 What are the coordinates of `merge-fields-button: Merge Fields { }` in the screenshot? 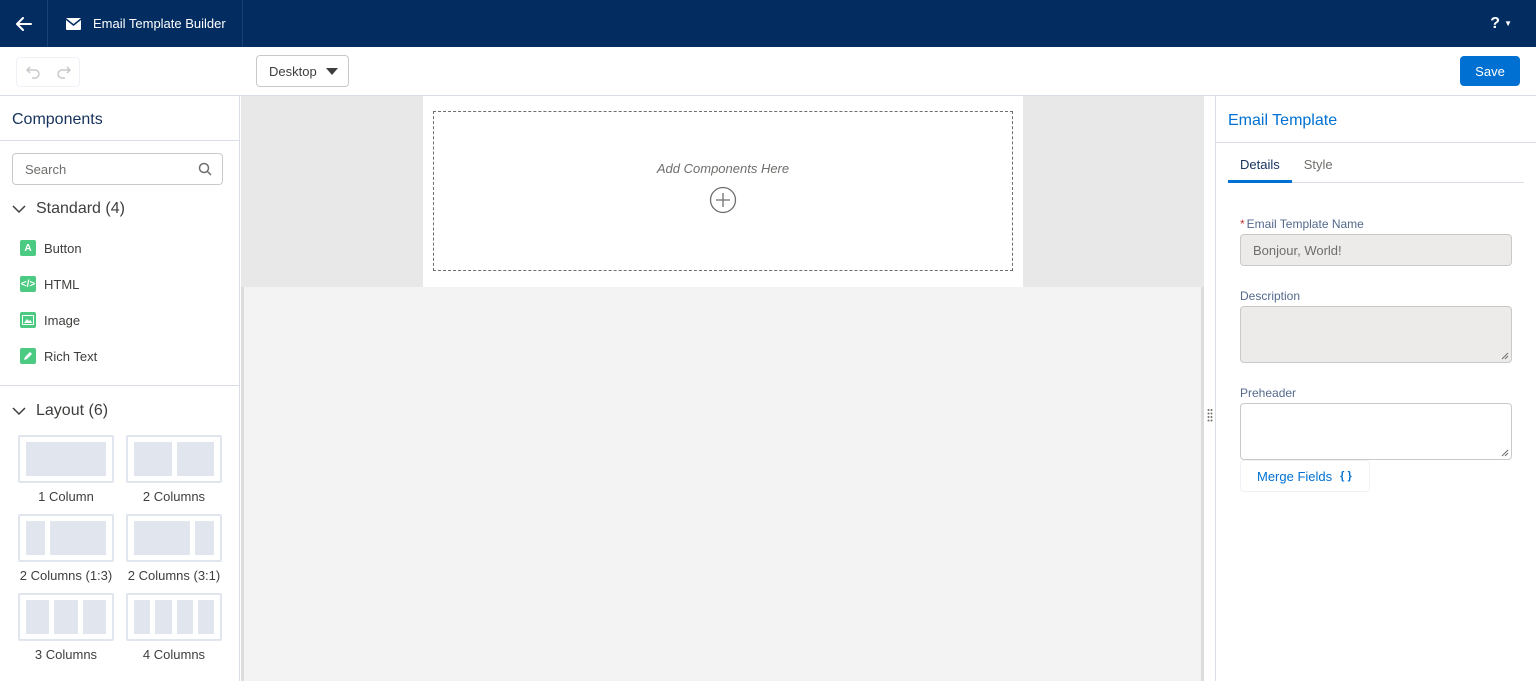 It's located at (1305, 476).